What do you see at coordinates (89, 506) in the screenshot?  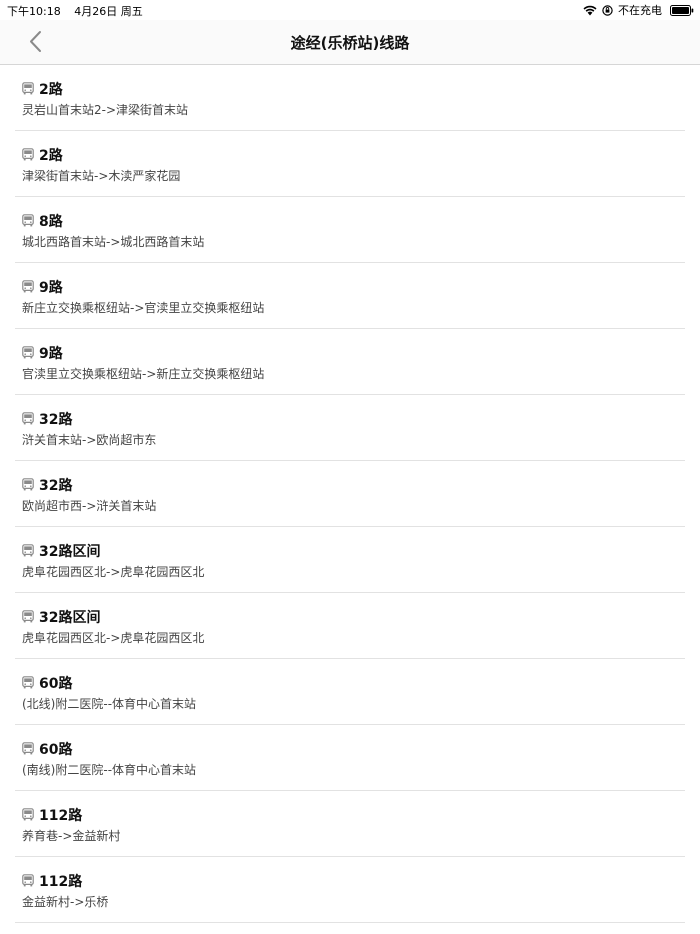 I see `route-direction: 欧尚超市西->浒关首末站` at bounding box center [89, 506].